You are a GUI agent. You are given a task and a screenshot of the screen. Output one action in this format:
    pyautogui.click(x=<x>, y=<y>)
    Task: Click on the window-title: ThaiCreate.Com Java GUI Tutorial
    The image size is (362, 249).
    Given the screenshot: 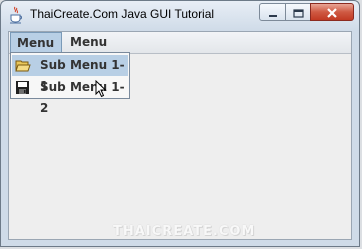 What is the action you would take?
    pyautogui.click(x=122, y=14)
    